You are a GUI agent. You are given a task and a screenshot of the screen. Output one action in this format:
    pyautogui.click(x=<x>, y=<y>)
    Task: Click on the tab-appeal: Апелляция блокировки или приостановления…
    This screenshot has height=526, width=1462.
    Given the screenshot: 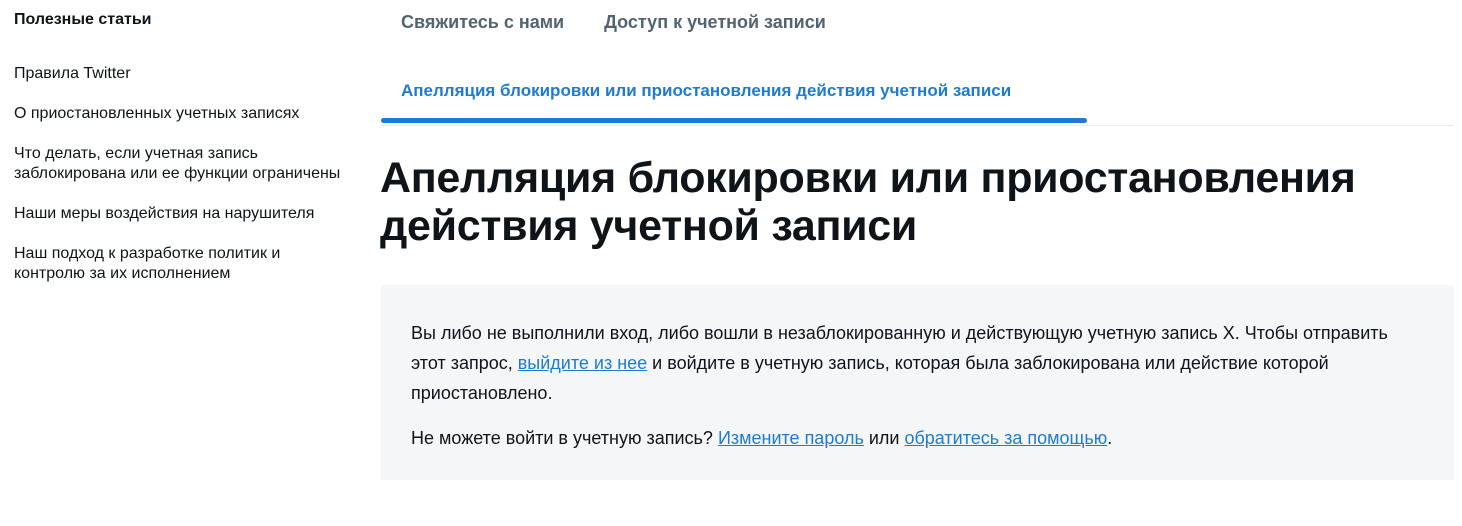 What is the action you would take?
    pyautogui.click(x=734, y=100)
    